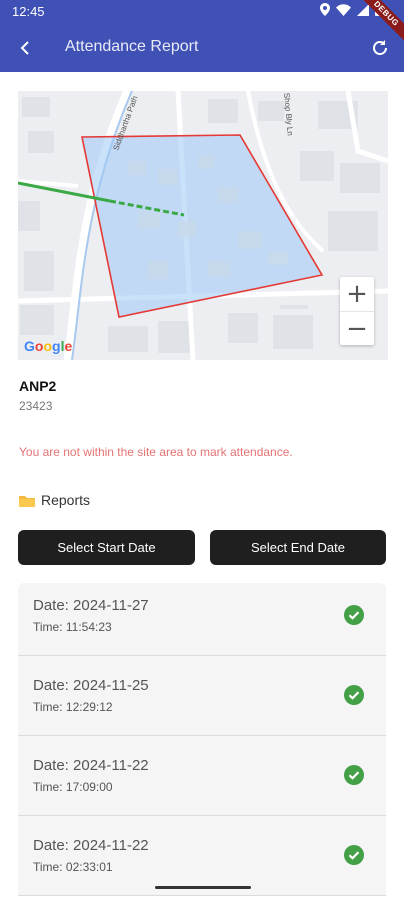 The height and width of the screenshot is (900, 404). What do you see at coordinates (202, 776) in the screenshot?
I see `report-list-item: Date: 2024-11-22 Time: 17:09:00` at bounding box center [202, 776].